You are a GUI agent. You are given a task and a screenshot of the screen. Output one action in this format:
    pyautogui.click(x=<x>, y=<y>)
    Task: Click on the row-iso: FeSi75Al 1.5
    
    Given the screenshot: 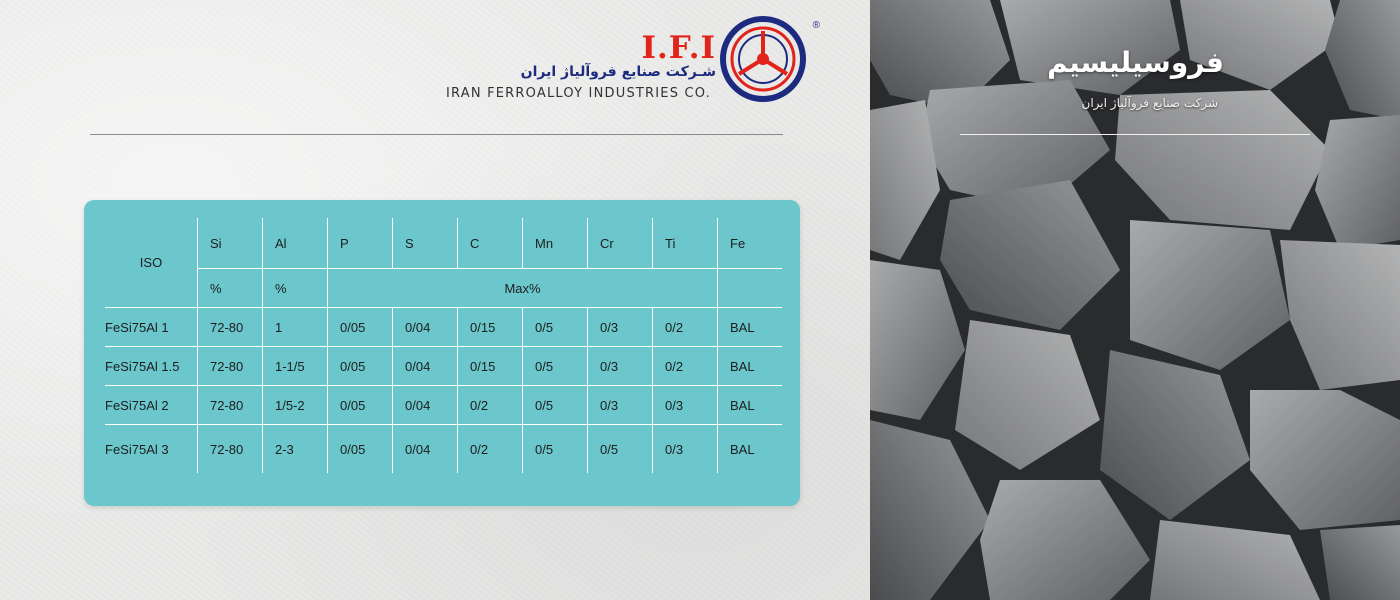 What is the action you would take?
    pyautogui.click(x=151, y=366)
    